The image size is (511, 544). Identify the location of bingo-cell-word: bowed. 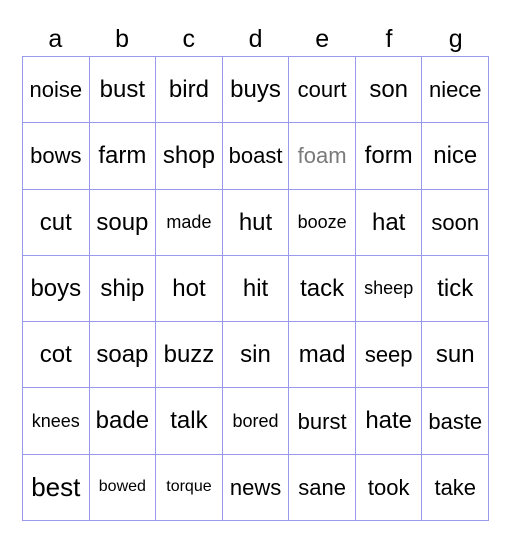
(122, 486).